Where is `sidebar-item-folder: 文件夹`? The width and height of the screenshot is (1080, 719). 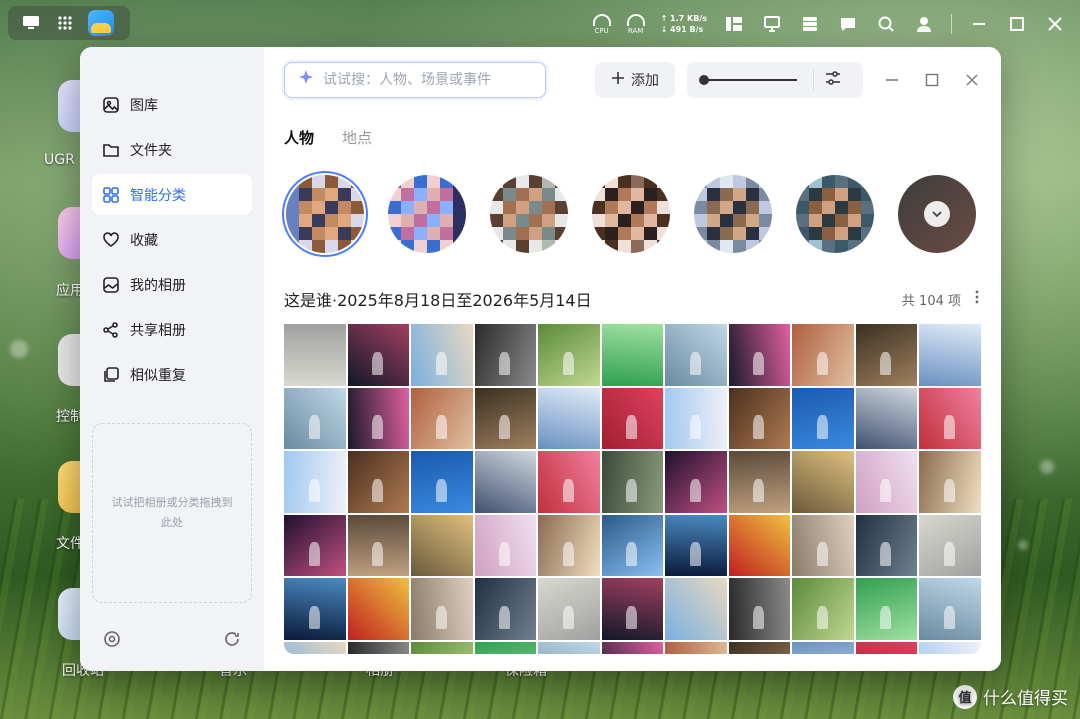
sidebar-item-folder: 文件夹 is located at coordinates (172, 149).